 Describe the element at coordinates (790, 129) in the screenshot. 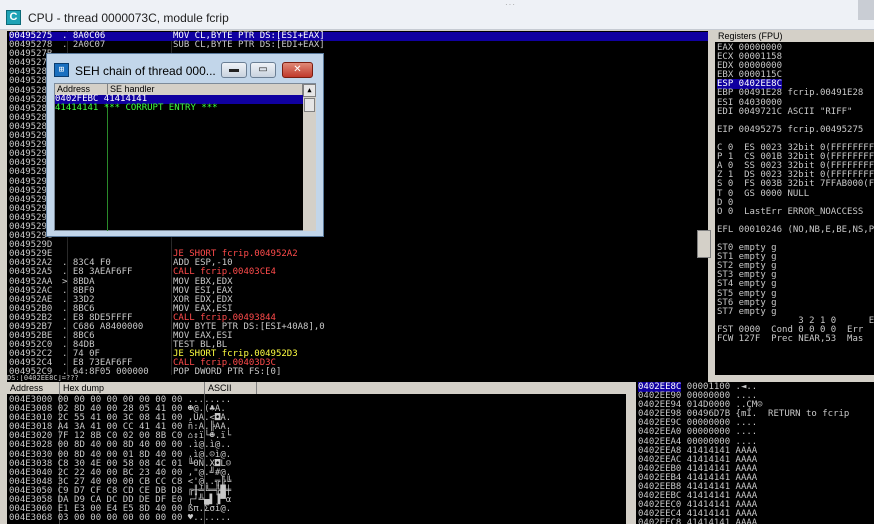

I see `register-text: EIP 00495275 fcrip.00495275` at that location.